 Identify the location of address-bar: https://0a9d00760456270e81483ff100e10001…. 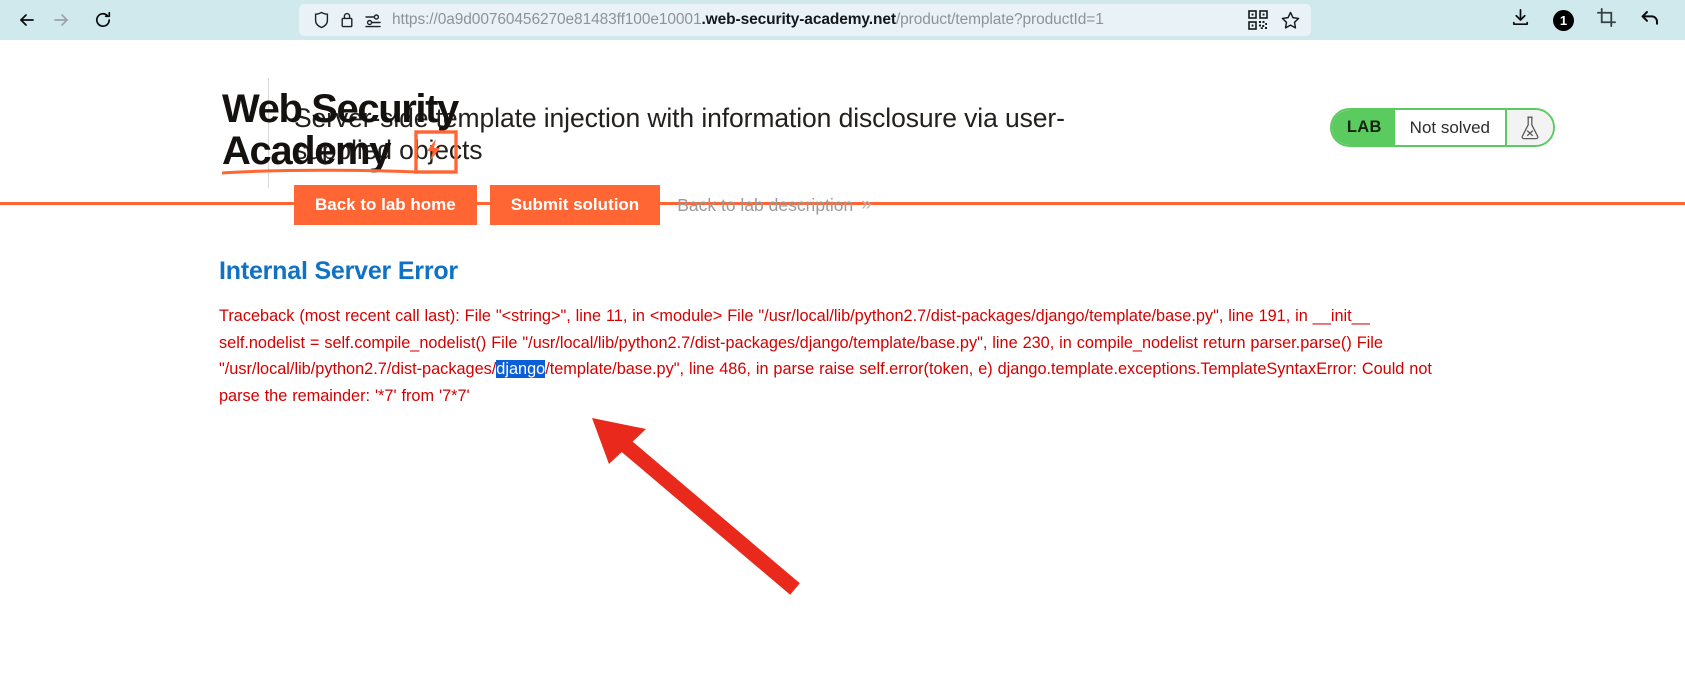
(805, 20).